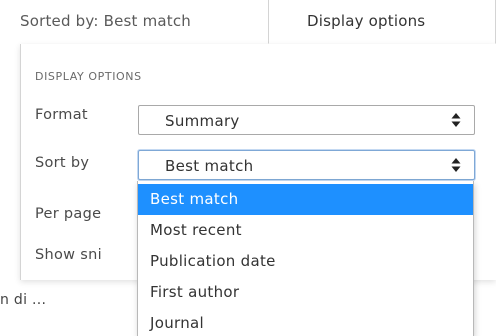 The image size is (496, 336). I want to click on sort-by-label: Sort by, so click(62, 163).